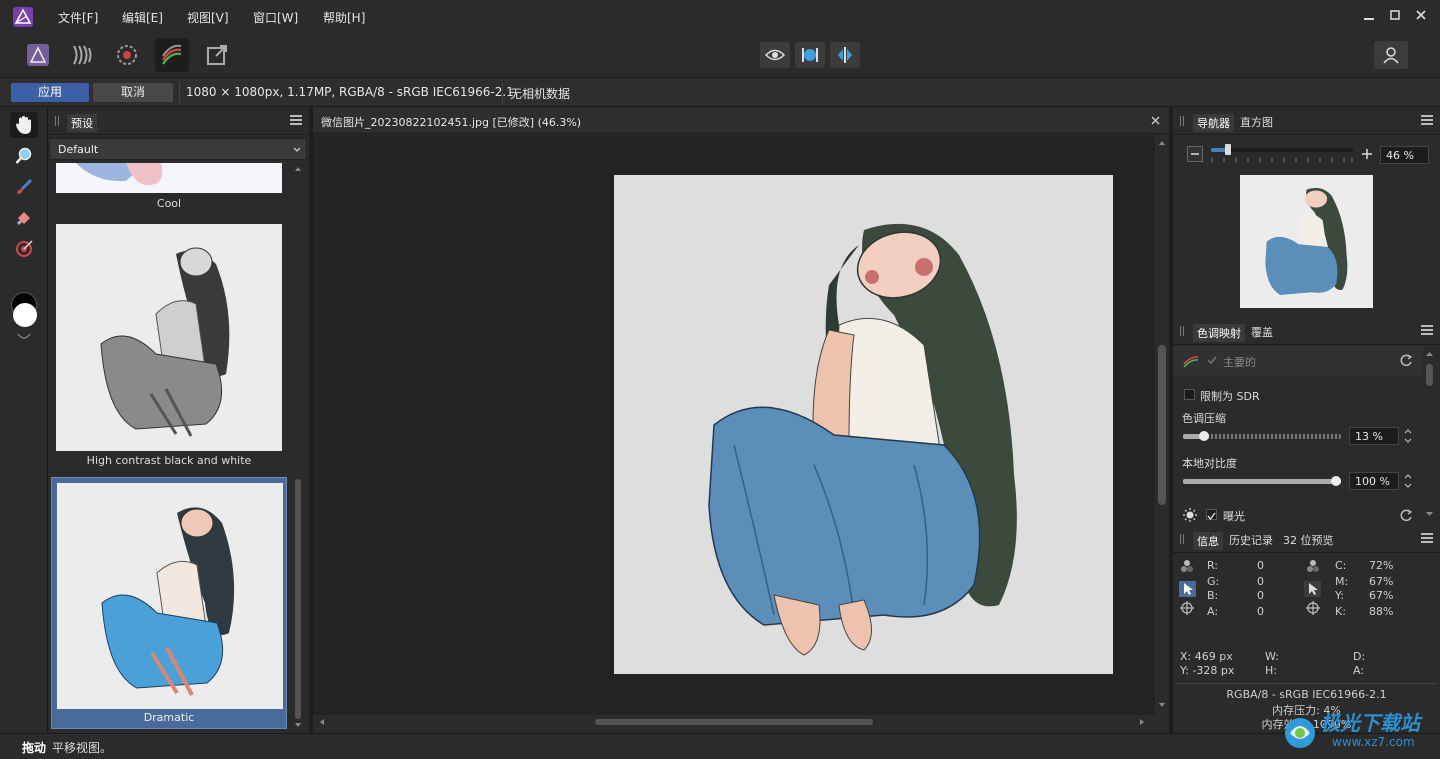  Describe the element at coordinates (24, 187) in the screenshot. I see `brush-tool-button` at that location.